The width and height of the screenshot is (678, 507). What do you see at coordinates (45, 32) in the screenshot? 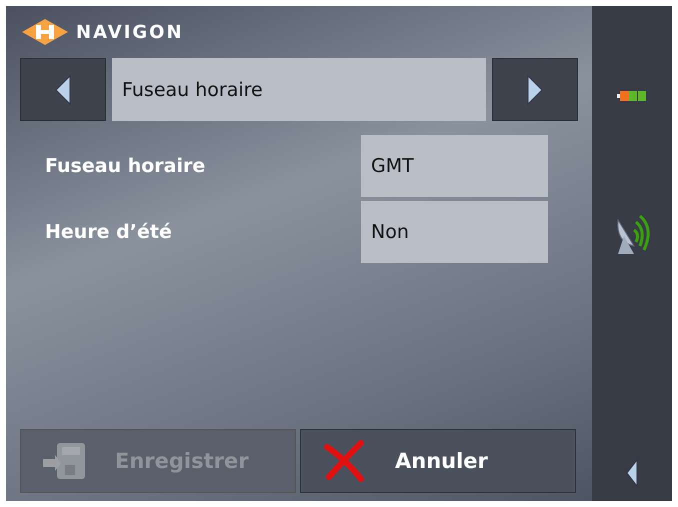
I see `logo-icon` at bounding box center [45, 32].